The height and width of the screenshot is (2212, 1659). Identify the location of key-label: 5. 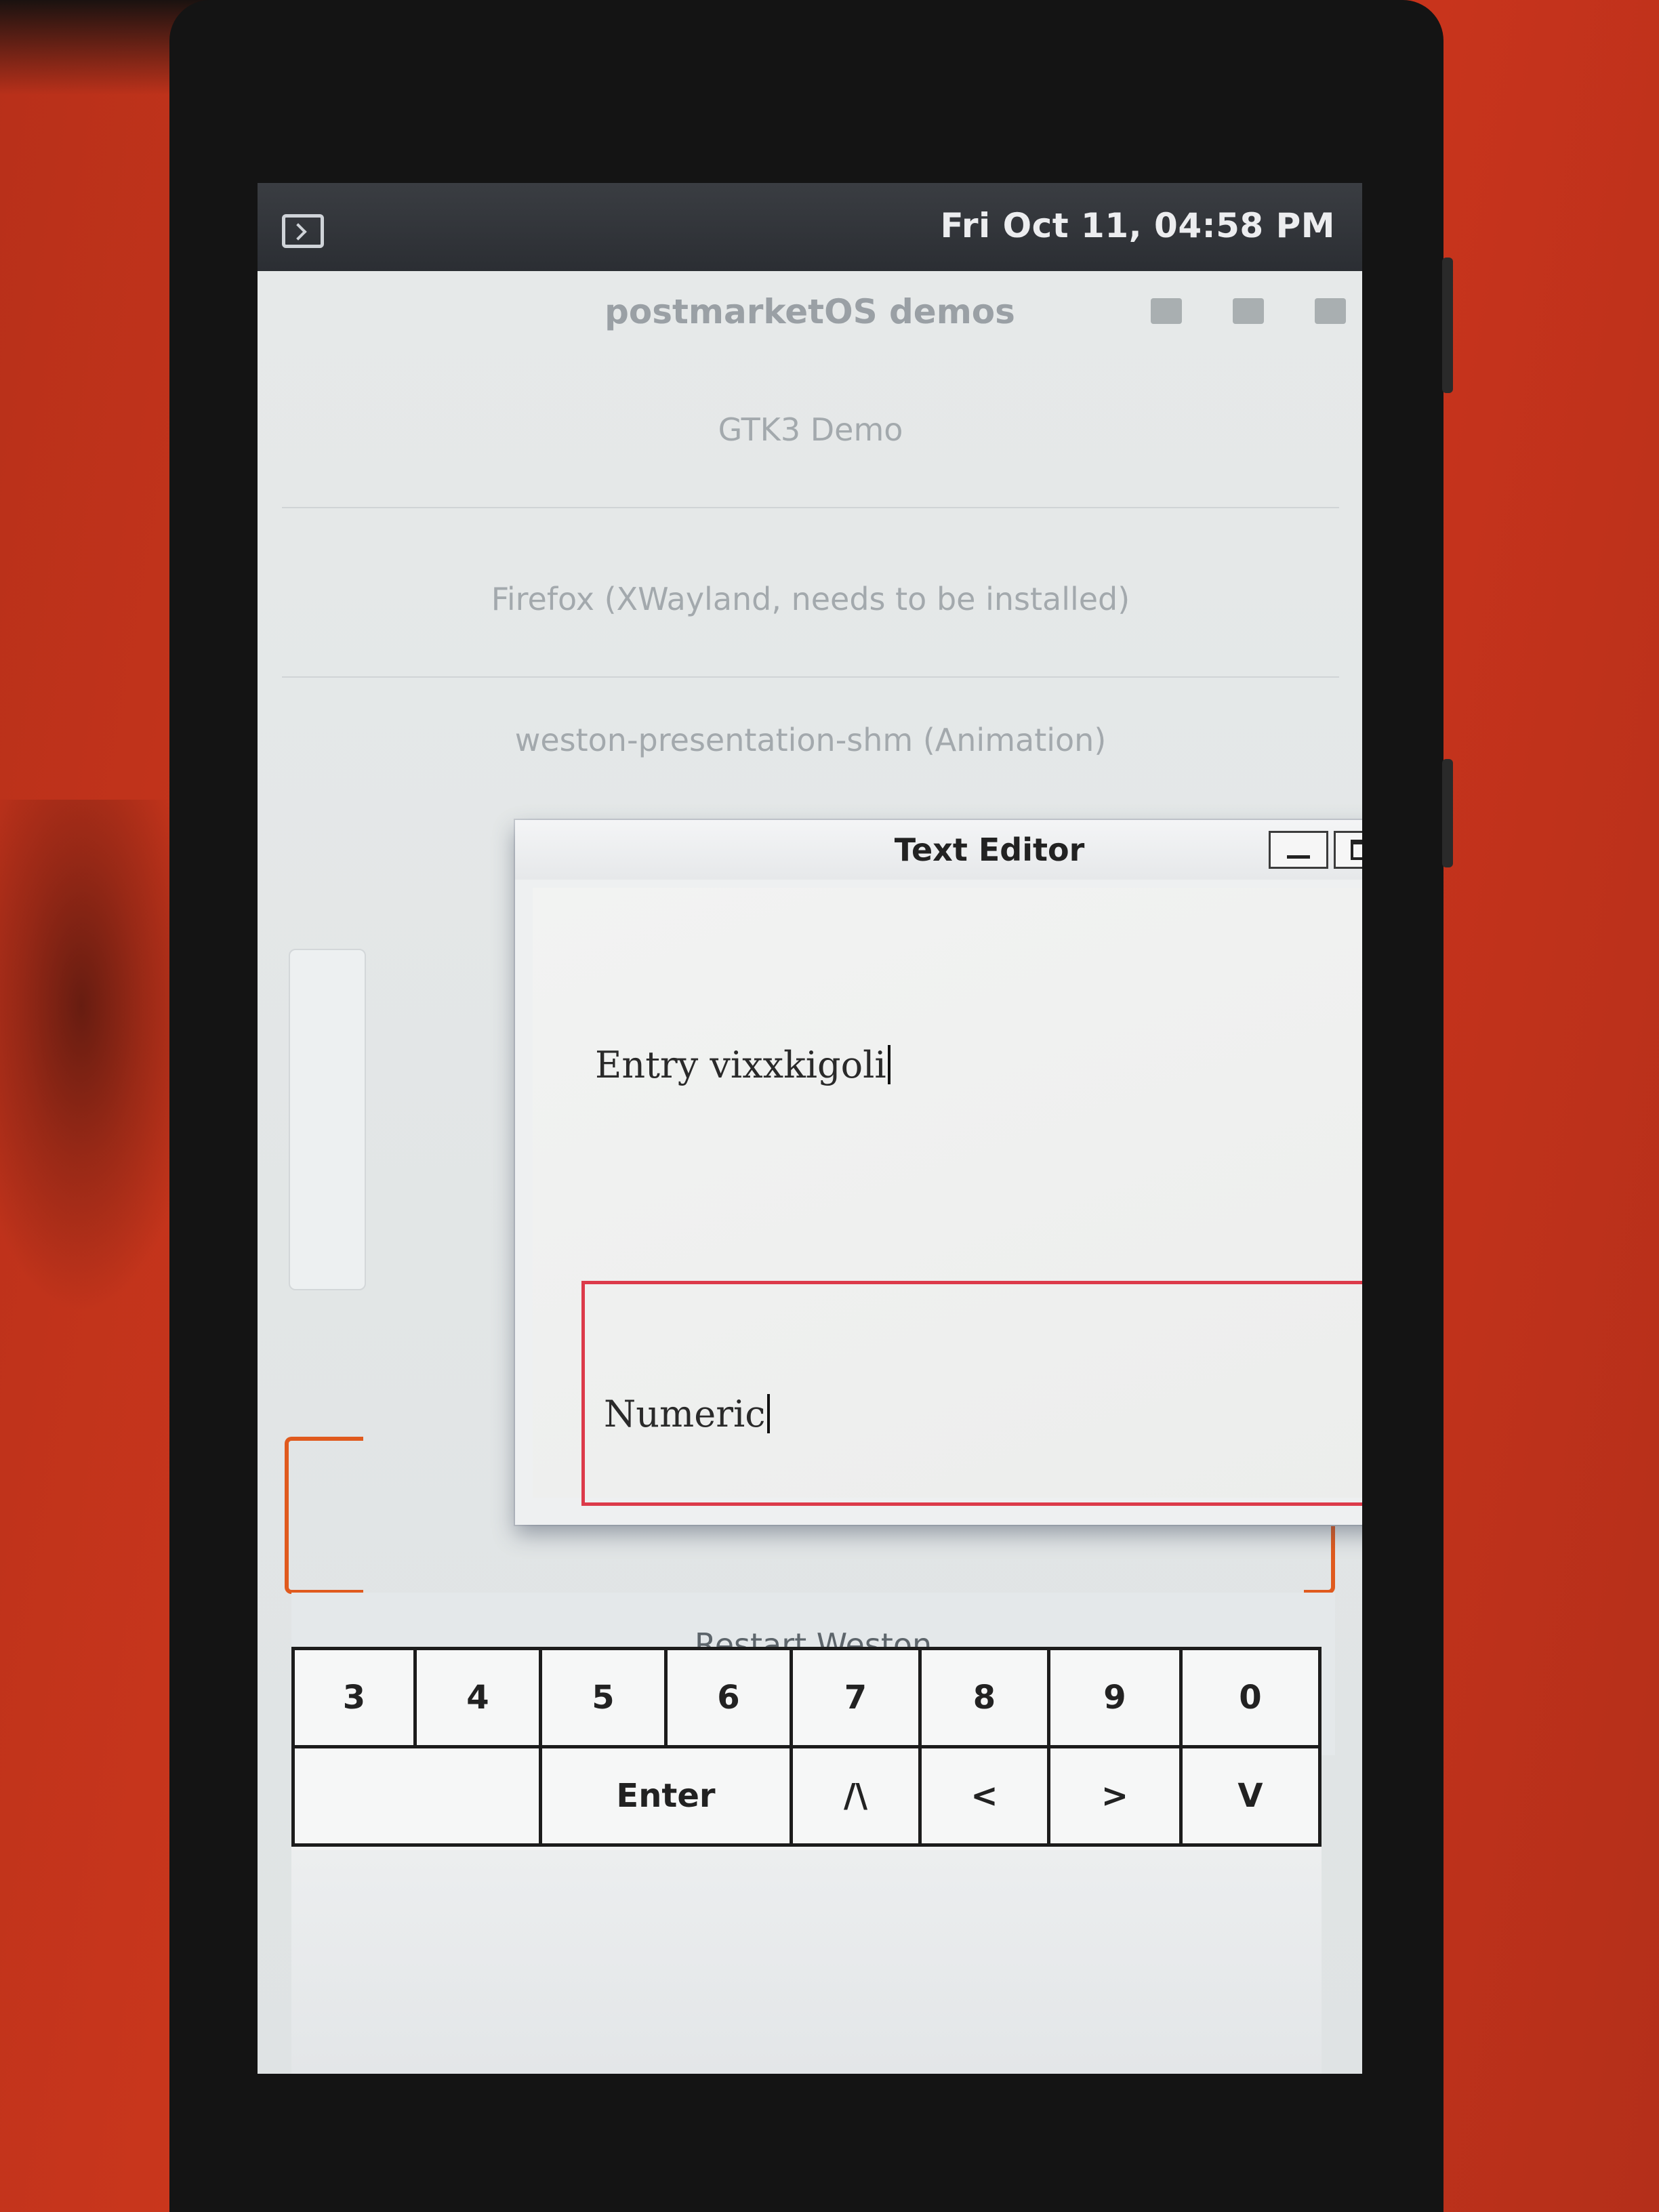
(603, 1698).